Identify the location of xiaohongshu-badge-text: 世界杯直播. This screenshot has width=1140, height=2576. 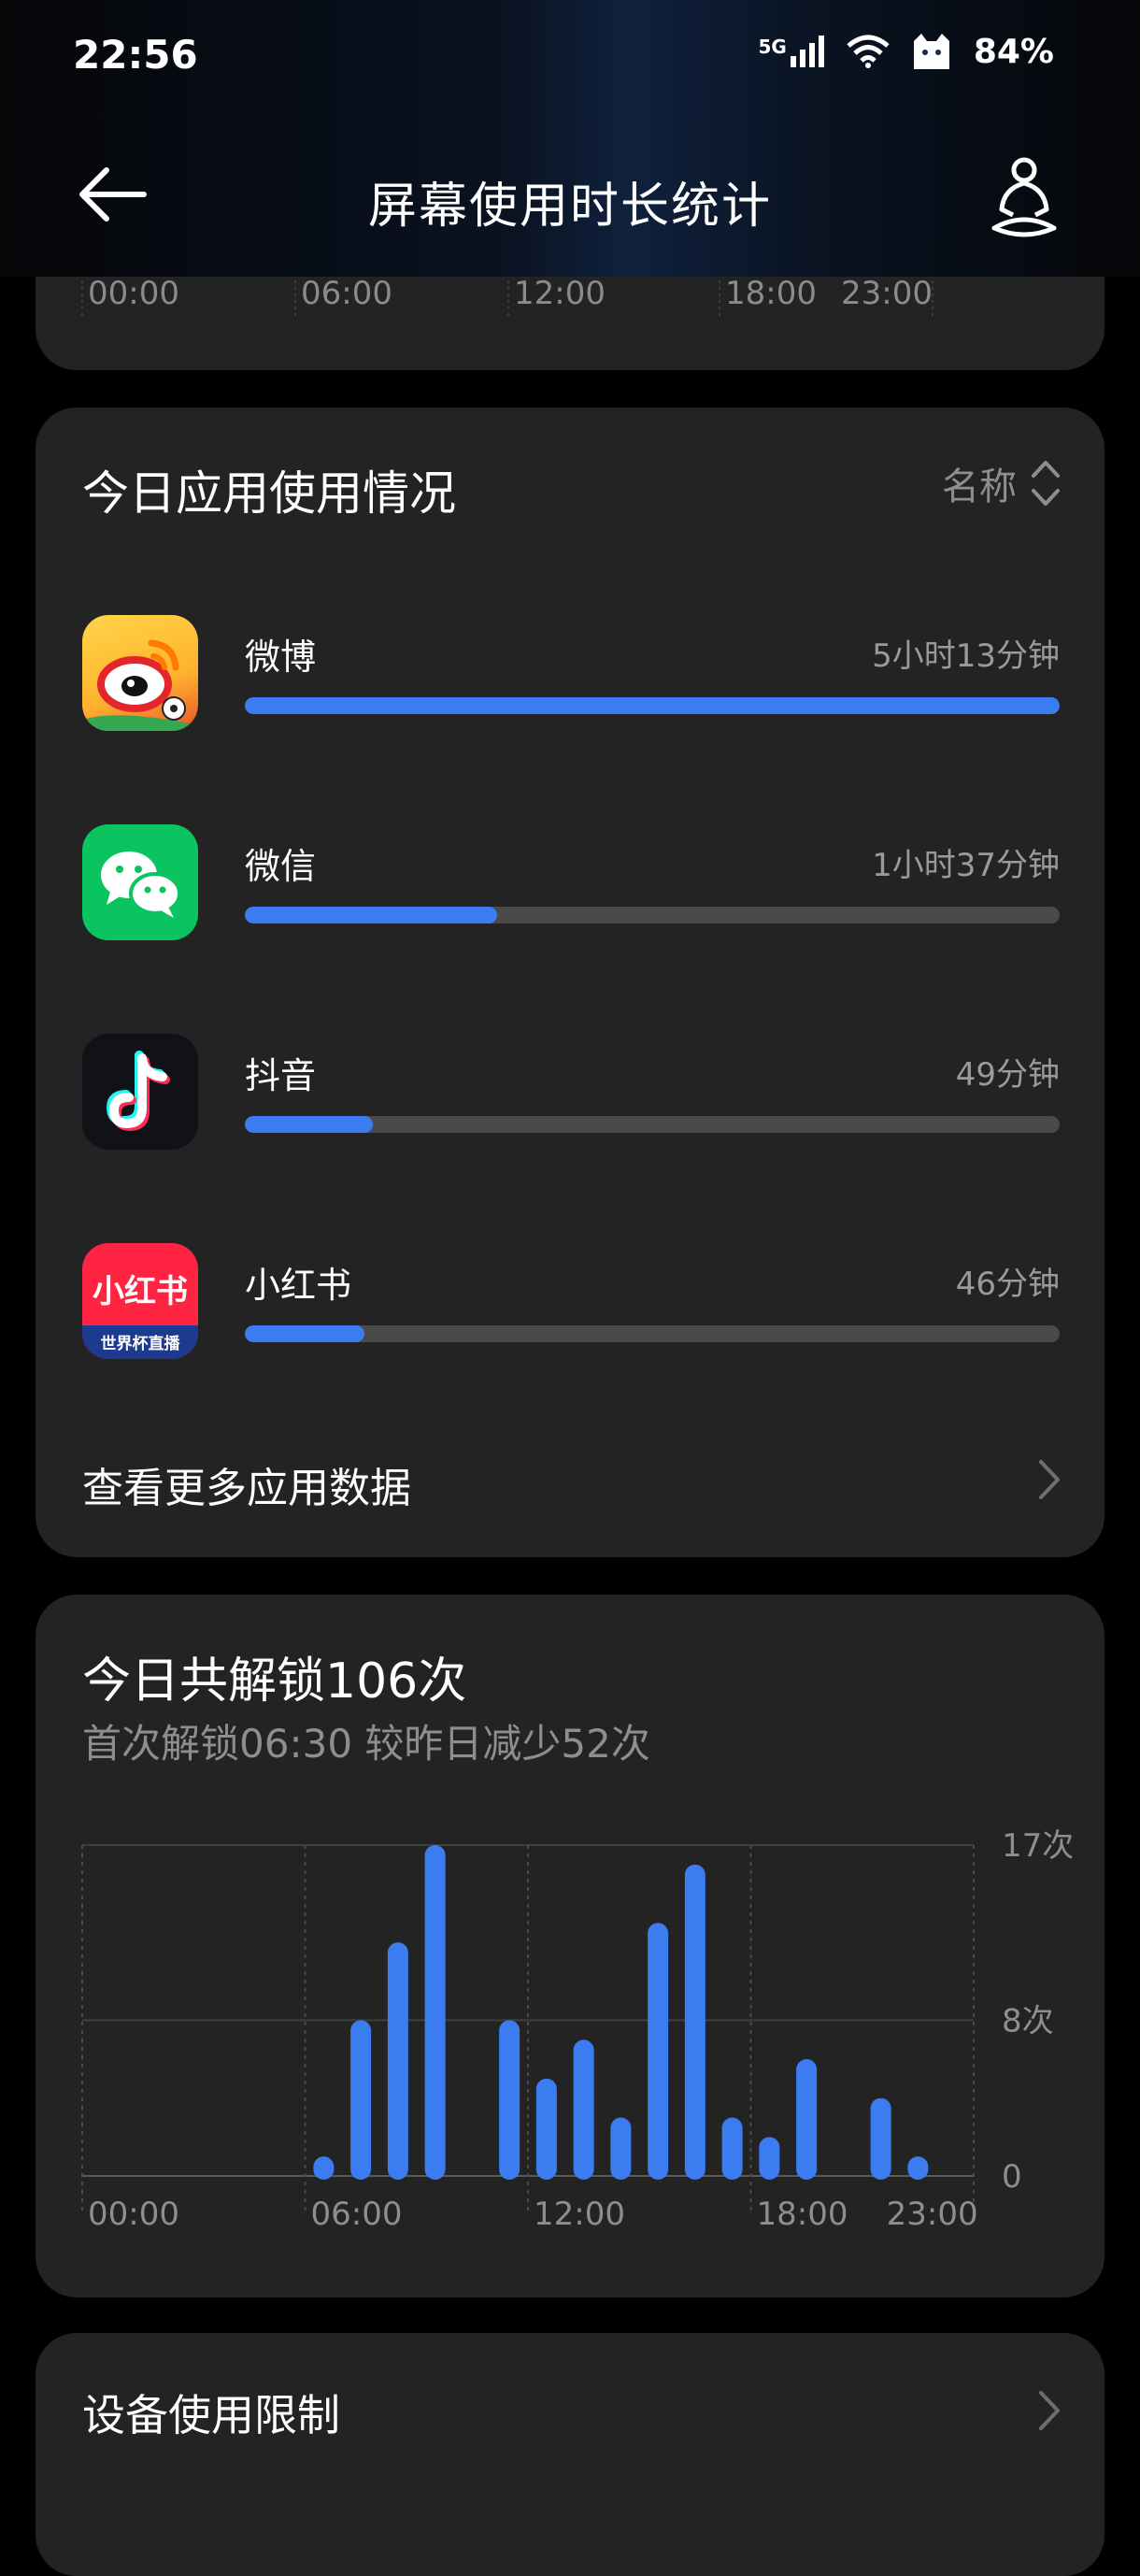
(140, 1344).